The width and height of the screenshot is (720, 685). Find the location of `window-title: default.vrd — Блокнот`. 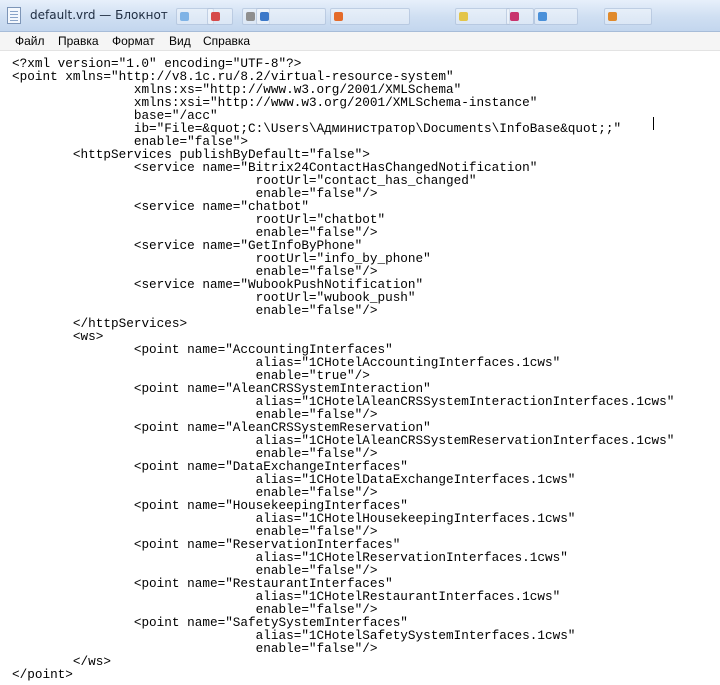

window-title: default.vrd — Блокнот is located at coordinates (99, 15).